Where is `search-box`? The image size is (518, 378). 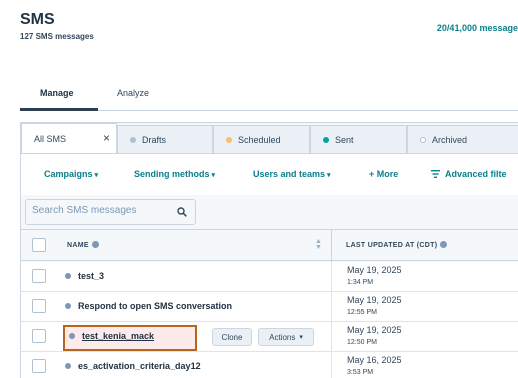
search-box is located at coordinates (110, 212).